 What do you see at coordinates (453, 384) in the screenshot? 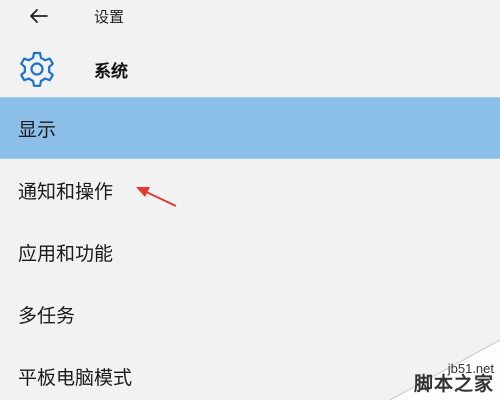
I see `watermark-name: 脚本之家` at bounding box center [453, 384].